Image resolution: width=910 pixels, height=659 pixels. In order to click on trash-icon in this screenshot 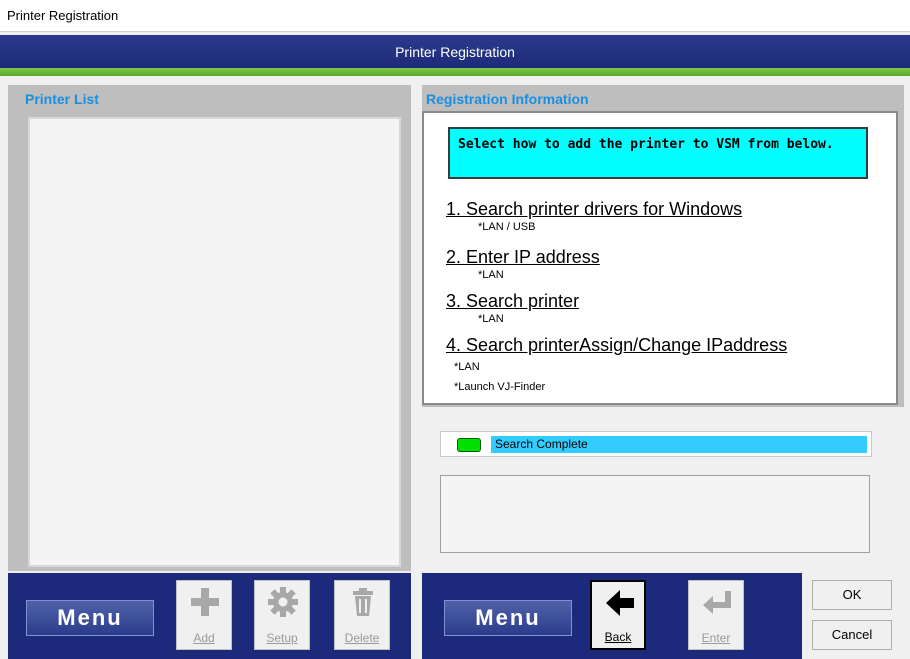, I will do `click(363, 602)`.